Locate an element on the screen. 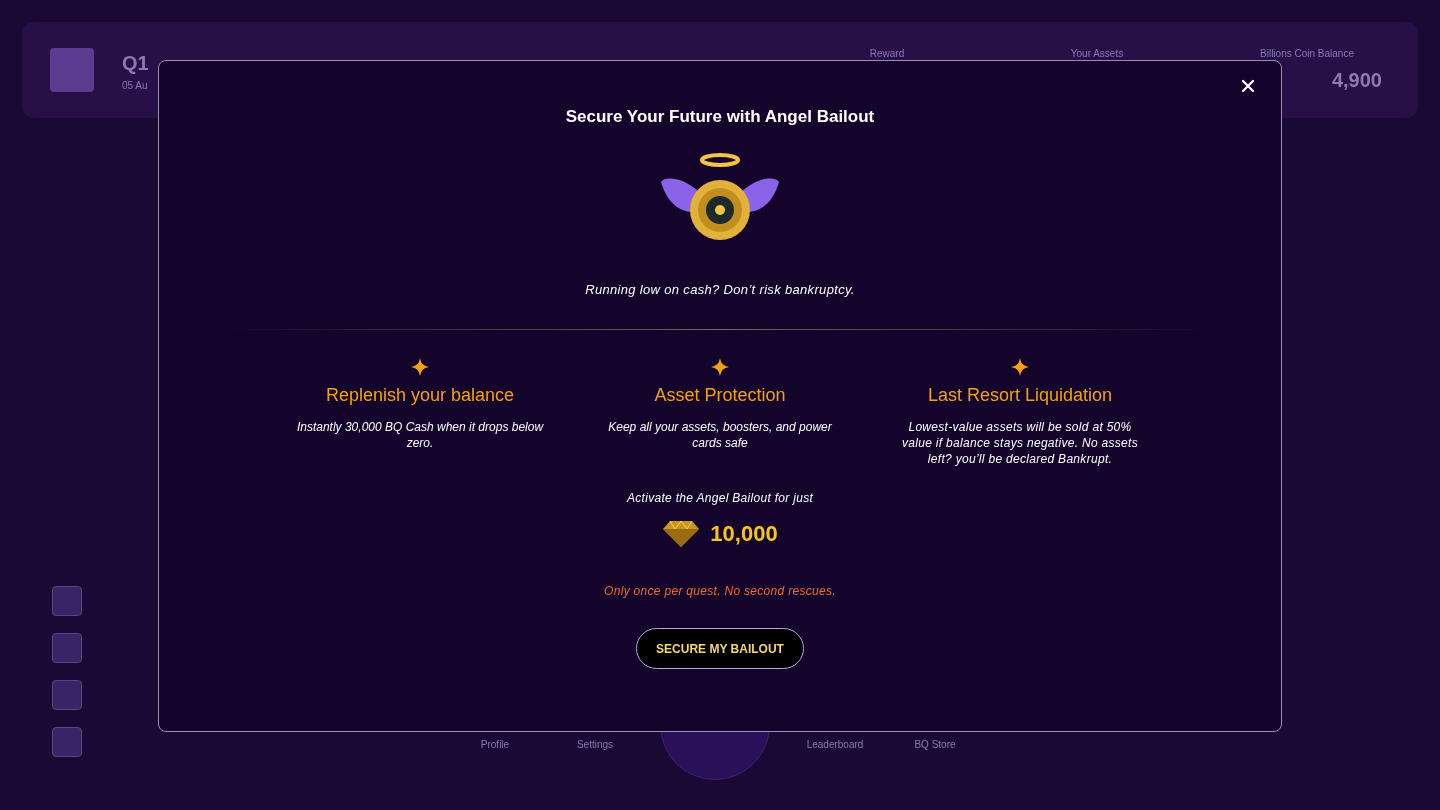 This screenshot has height=810, width=1440. dialog-subtitle: Running low on cash? Don’t risk bankruptcy. is located at coordinates (720, 289).